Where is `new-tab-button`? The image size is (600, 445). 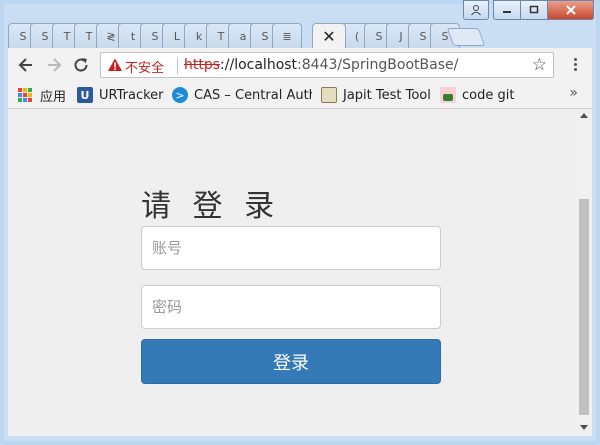 new-tab-button is located at coordinates (466, 37).